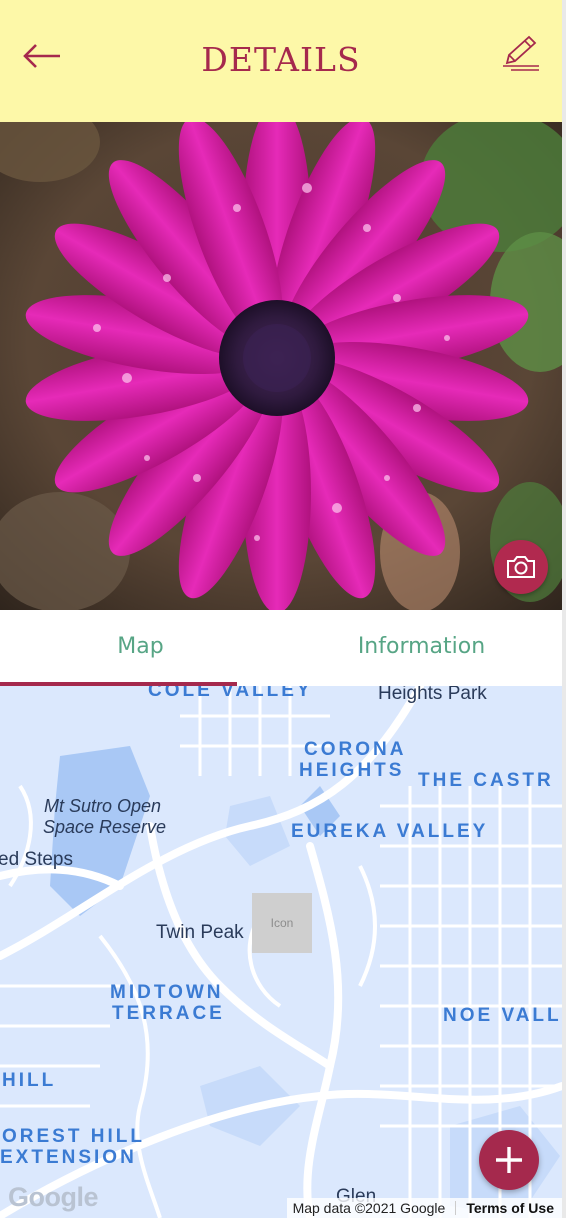 This screenshot has height=1218, width=566. What do you see at coordinates (73, 1136) in the screenshot?
I see `map-label-forest-hill: OREST HILL` at bounding box center [73, 1136].